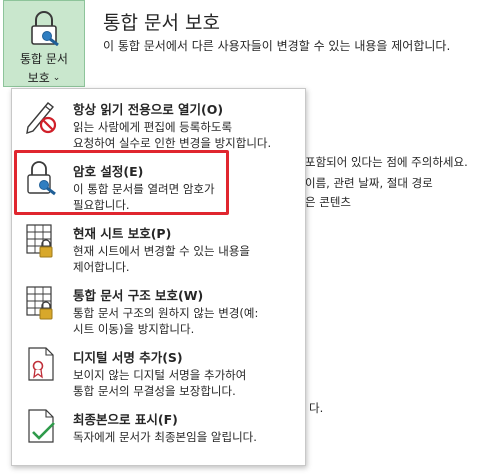 This screenshot has height=475, width=495. Describe the element at coordinates (125, 419) in the screenshot. I see `menu-item-title: 최종본으로 표시(F)` at that location.